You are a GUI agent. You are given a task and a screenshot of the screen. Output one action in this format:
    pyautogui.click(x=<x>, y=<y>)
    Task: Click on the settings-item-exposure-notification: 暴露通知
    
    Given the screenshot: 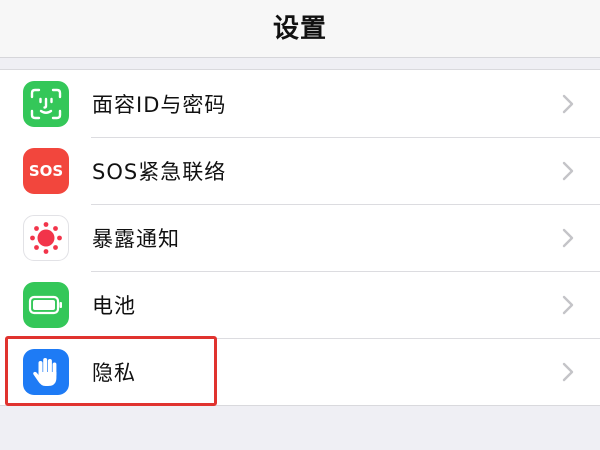 What is the action you would take?
    pyautogui.click(x=300, y=237)
    